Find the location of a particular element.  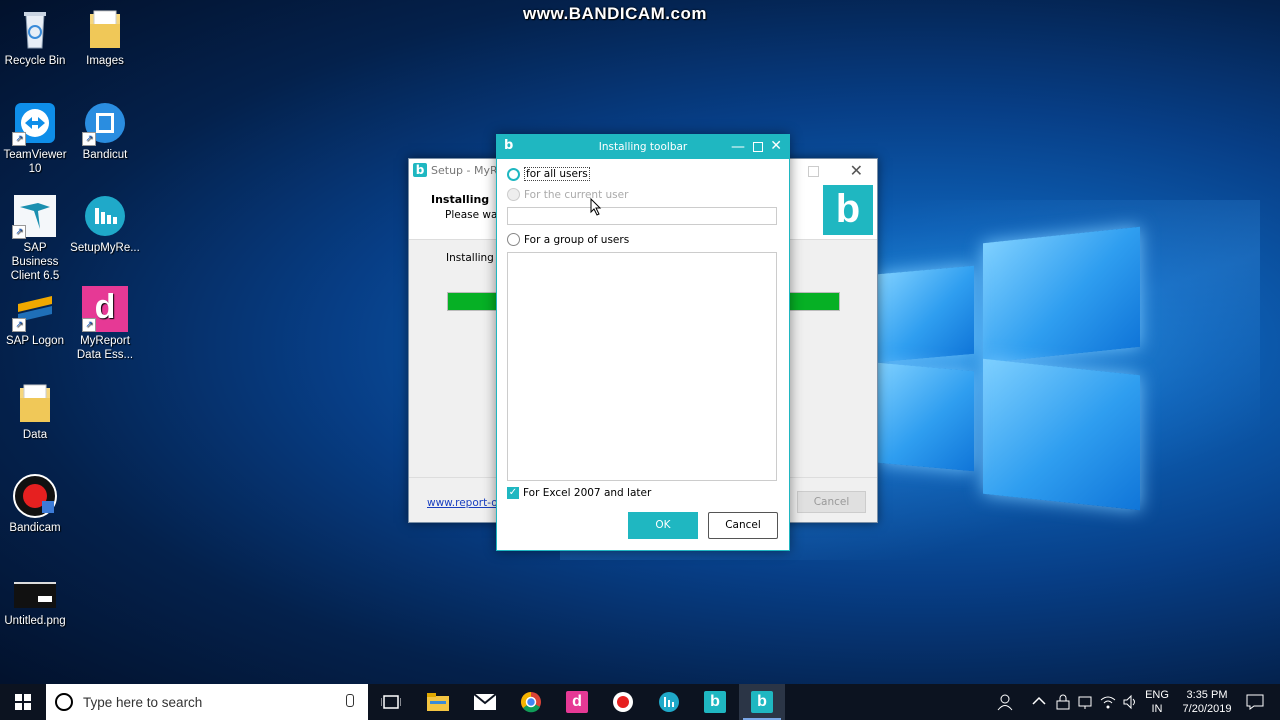

bandicam-watermark: www.BANDICAM.com is located at coordinates (615, 13).